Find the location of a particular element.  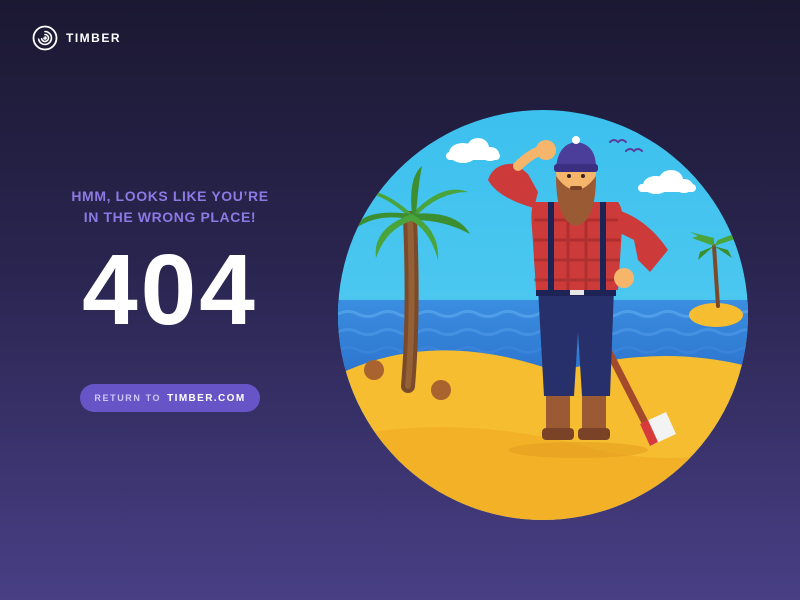

brand-logo-link: TIMBER is located at coordinates (76, 38).